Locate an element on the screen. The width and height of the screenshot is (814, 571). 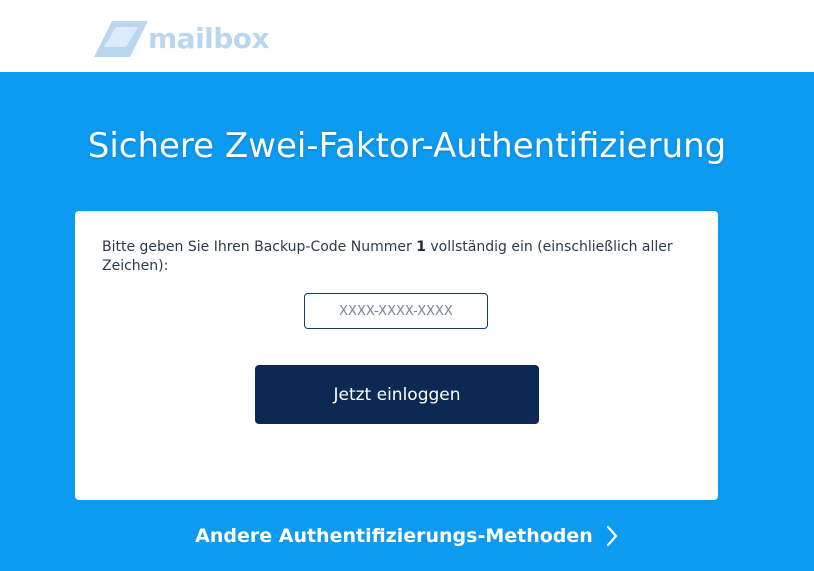
top-header: mailbox is located at coordinates (407, 36).